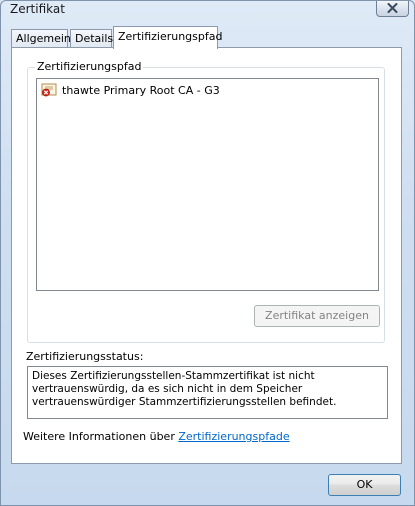 This screenshot has width=415, height=506. Describe the element at coordinates (364, 485) in the screenshot. I see `ok-button: OK` at that location.